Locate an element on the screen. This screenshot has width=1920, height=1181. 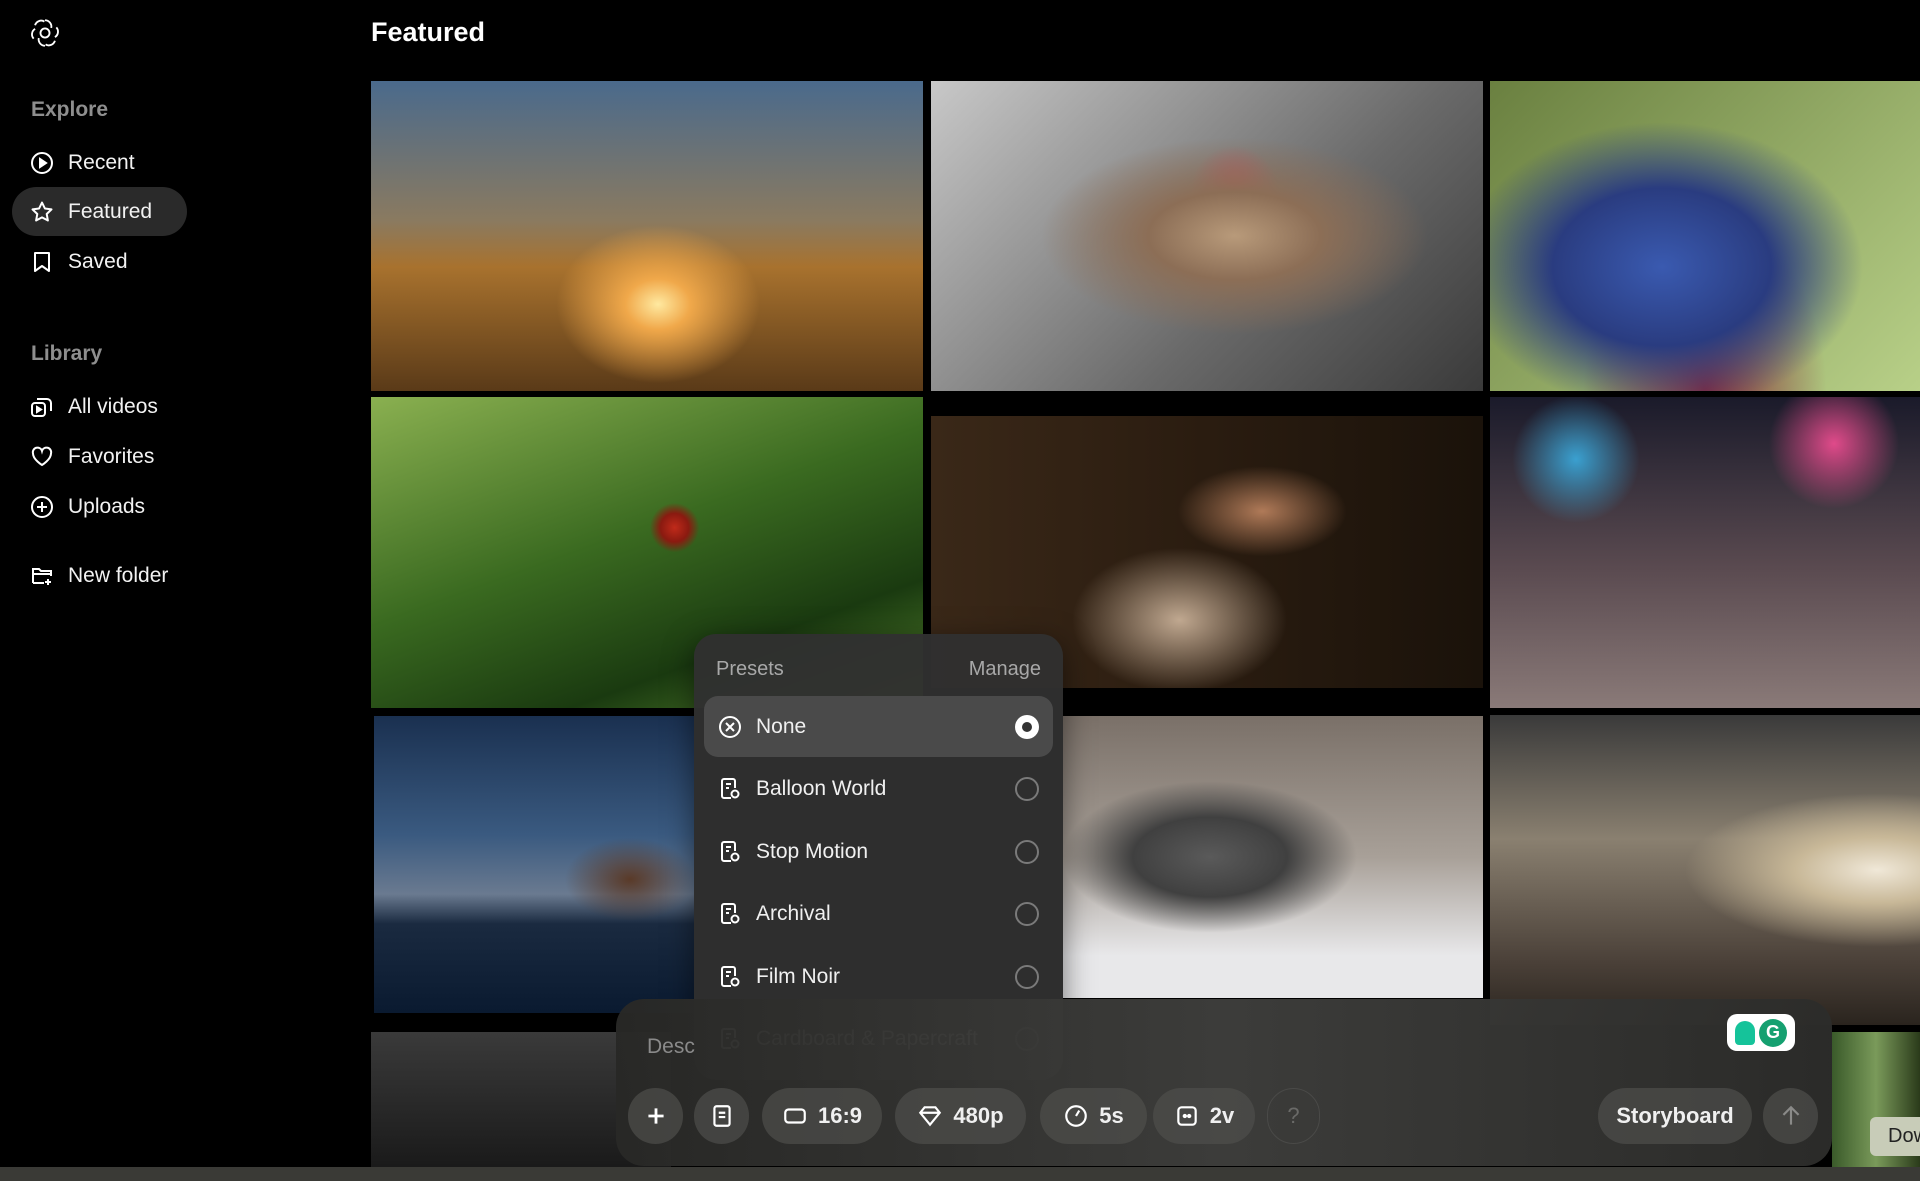
preset-item: None is located at coordinates (878, 726).